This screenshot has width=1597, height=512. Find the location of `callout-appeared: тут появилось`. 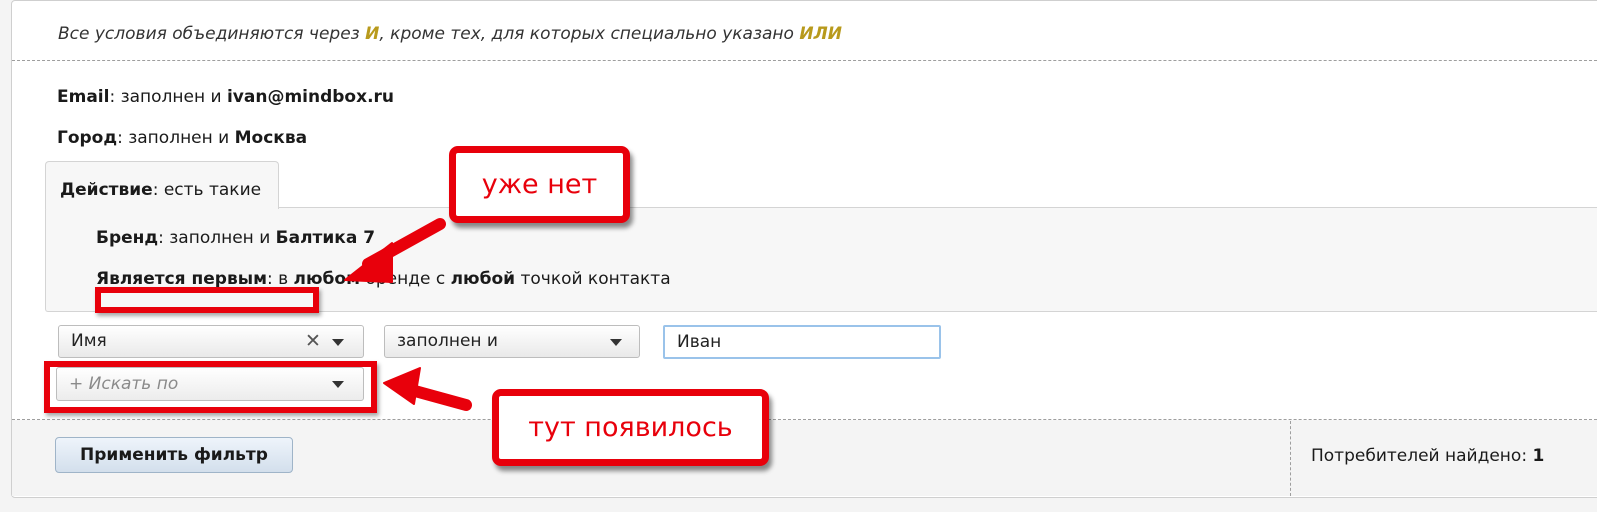

callout-appeared: тут появилось is located at coordinates (630, 427).